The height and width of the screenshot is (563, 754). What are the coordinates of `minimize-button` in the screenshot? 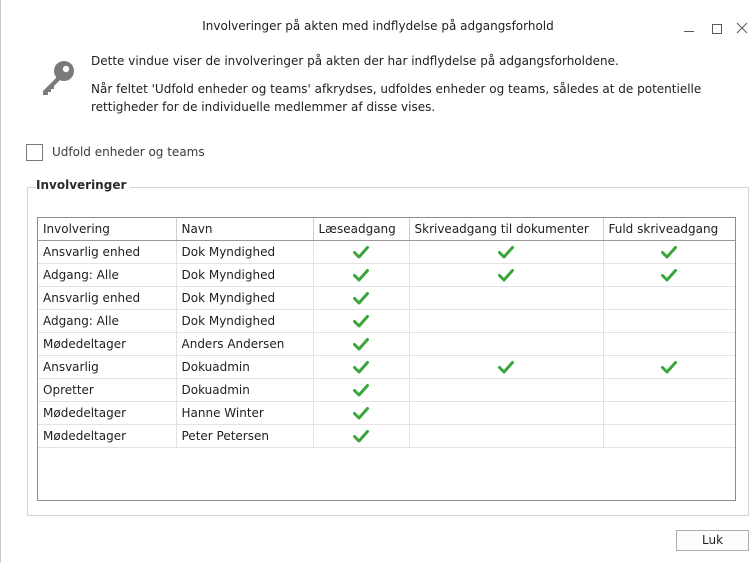 It's located at (689, 28).